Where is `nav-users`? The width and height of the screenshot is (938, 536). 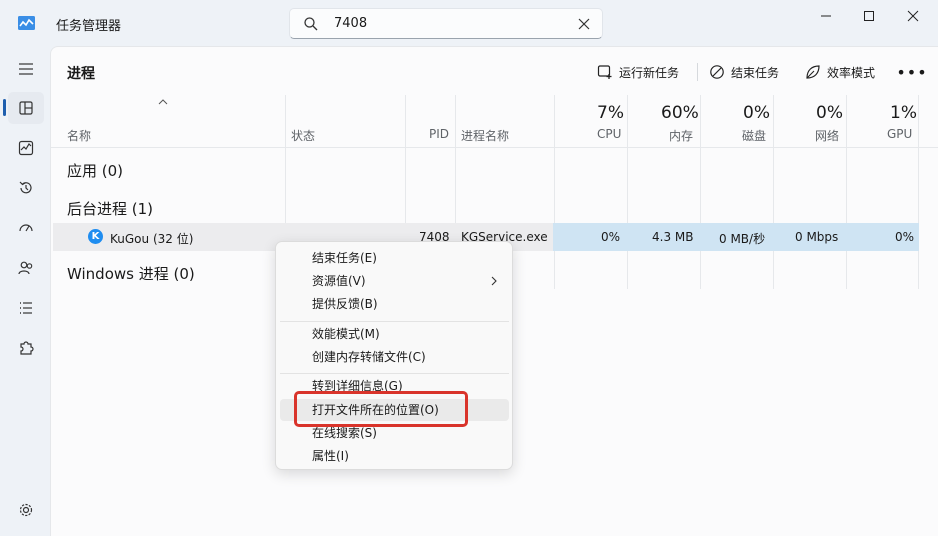
nav-users is located at coordinates (26, 268).